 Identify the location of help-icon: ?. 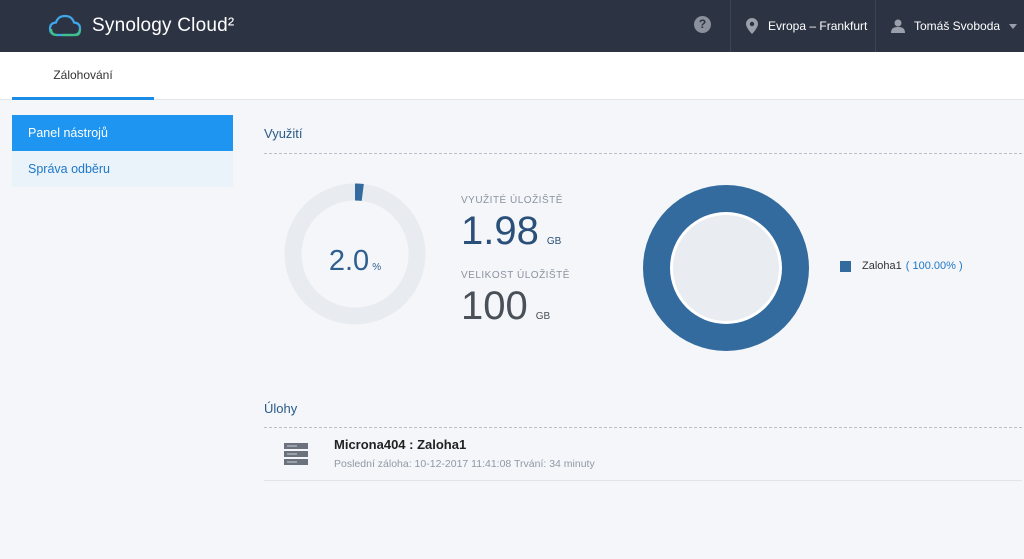
(702, 24).